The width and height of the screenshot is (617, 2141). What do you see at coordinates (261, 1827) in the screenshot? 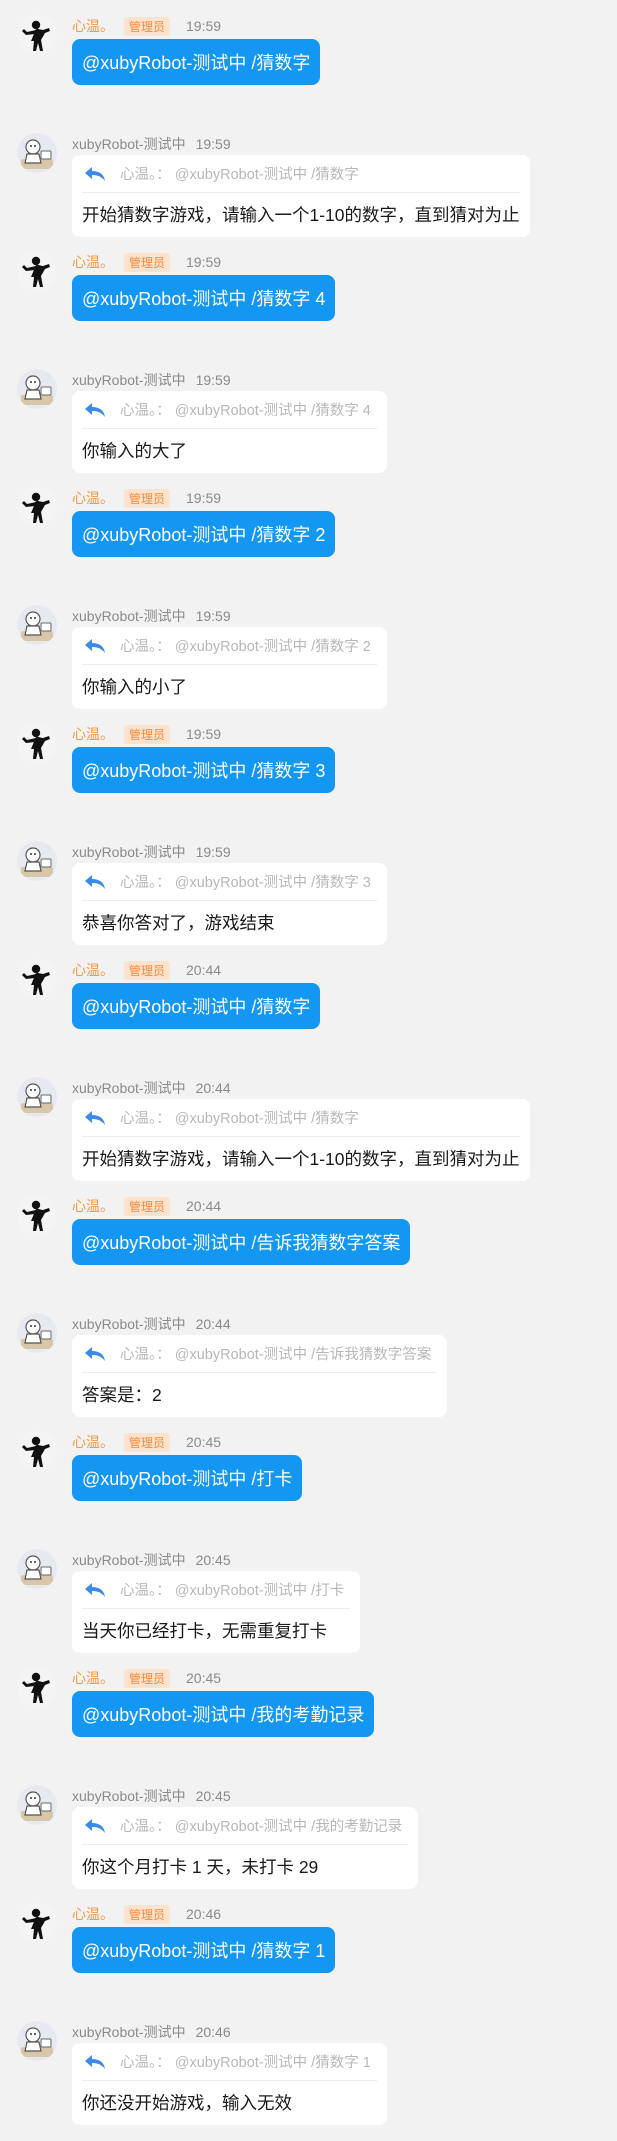
I see `quoted-text: 心温。： @xubyRobot-测试中 /我的考勤记录` at bounding box center [261, 1827].